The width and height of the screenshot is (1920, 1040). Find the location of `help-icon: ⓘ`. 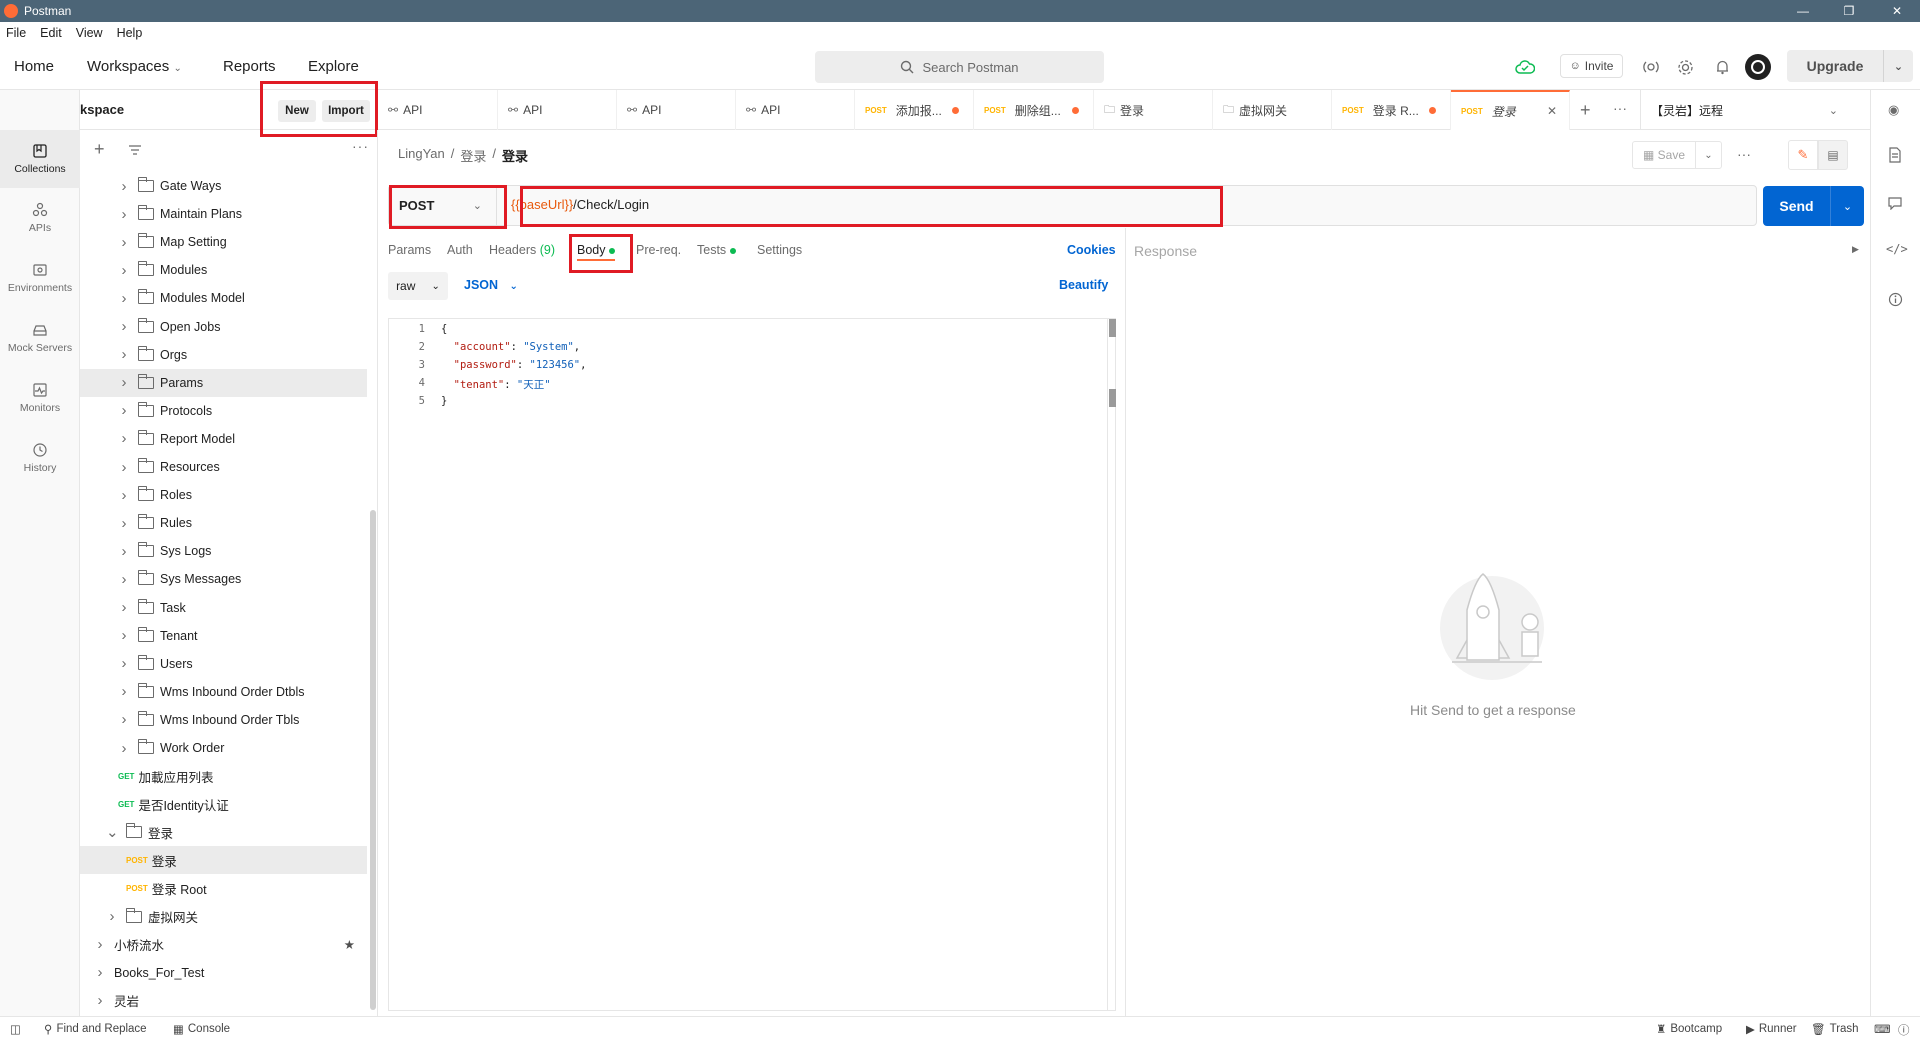

help-icon: ⓘ is located at coordinates (1904, 1030).